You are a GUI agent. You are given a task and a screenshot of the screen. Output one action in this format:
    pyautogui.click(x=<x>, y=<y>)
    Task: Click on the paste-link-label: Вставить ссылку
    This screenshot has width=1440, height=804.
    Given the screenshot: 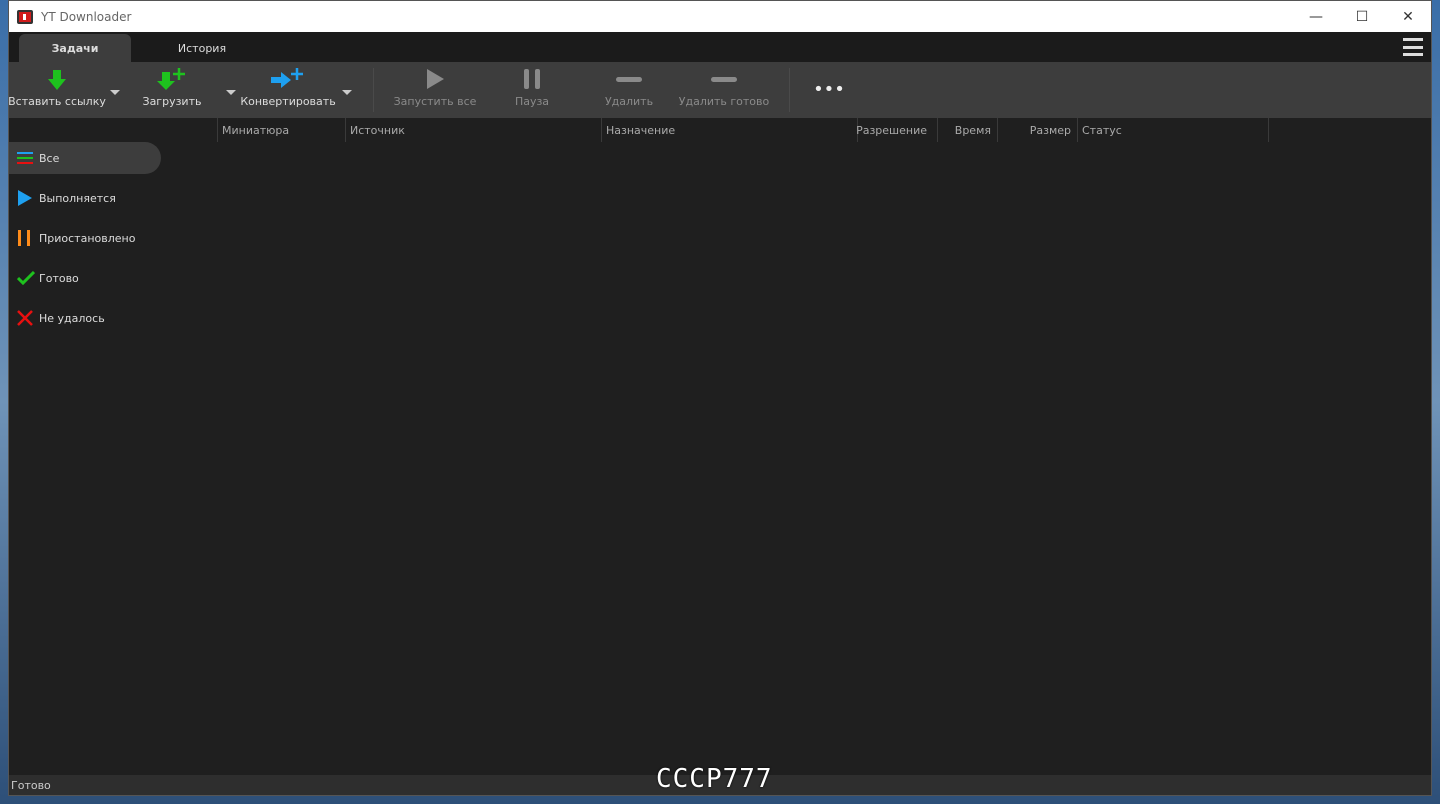 What is the action you would take?
    pyautogui.click(x=57, y=101)
    